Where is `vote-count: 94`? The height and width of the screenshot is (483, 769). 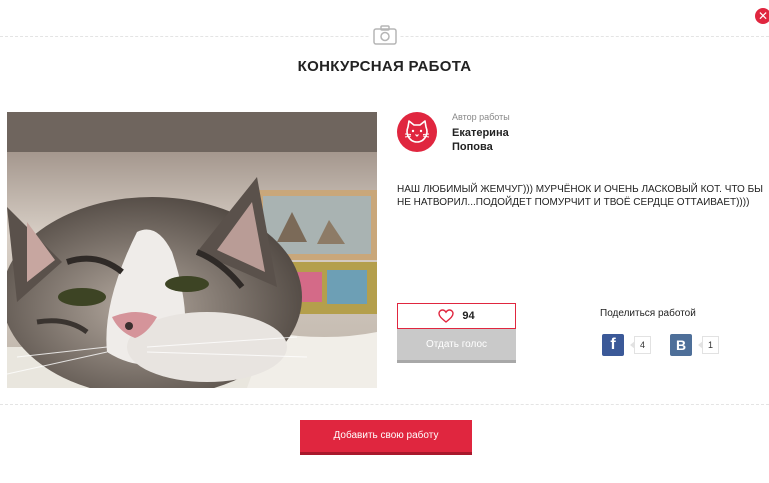
vote-count: 94 is located at coordinates (468, 316).